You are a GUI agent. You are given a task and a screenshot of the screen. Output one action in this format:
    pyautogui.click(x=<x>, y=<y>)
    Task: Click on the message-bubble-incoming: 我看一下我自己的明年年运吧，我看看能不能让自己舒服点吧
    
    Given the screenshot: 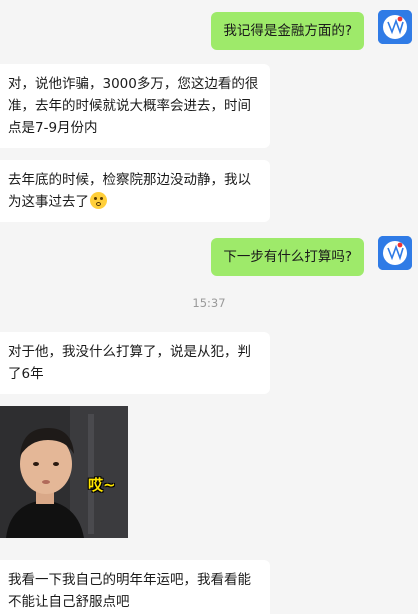 What is the action you would take?
    pyautogui.click(x=135, y=587)
    